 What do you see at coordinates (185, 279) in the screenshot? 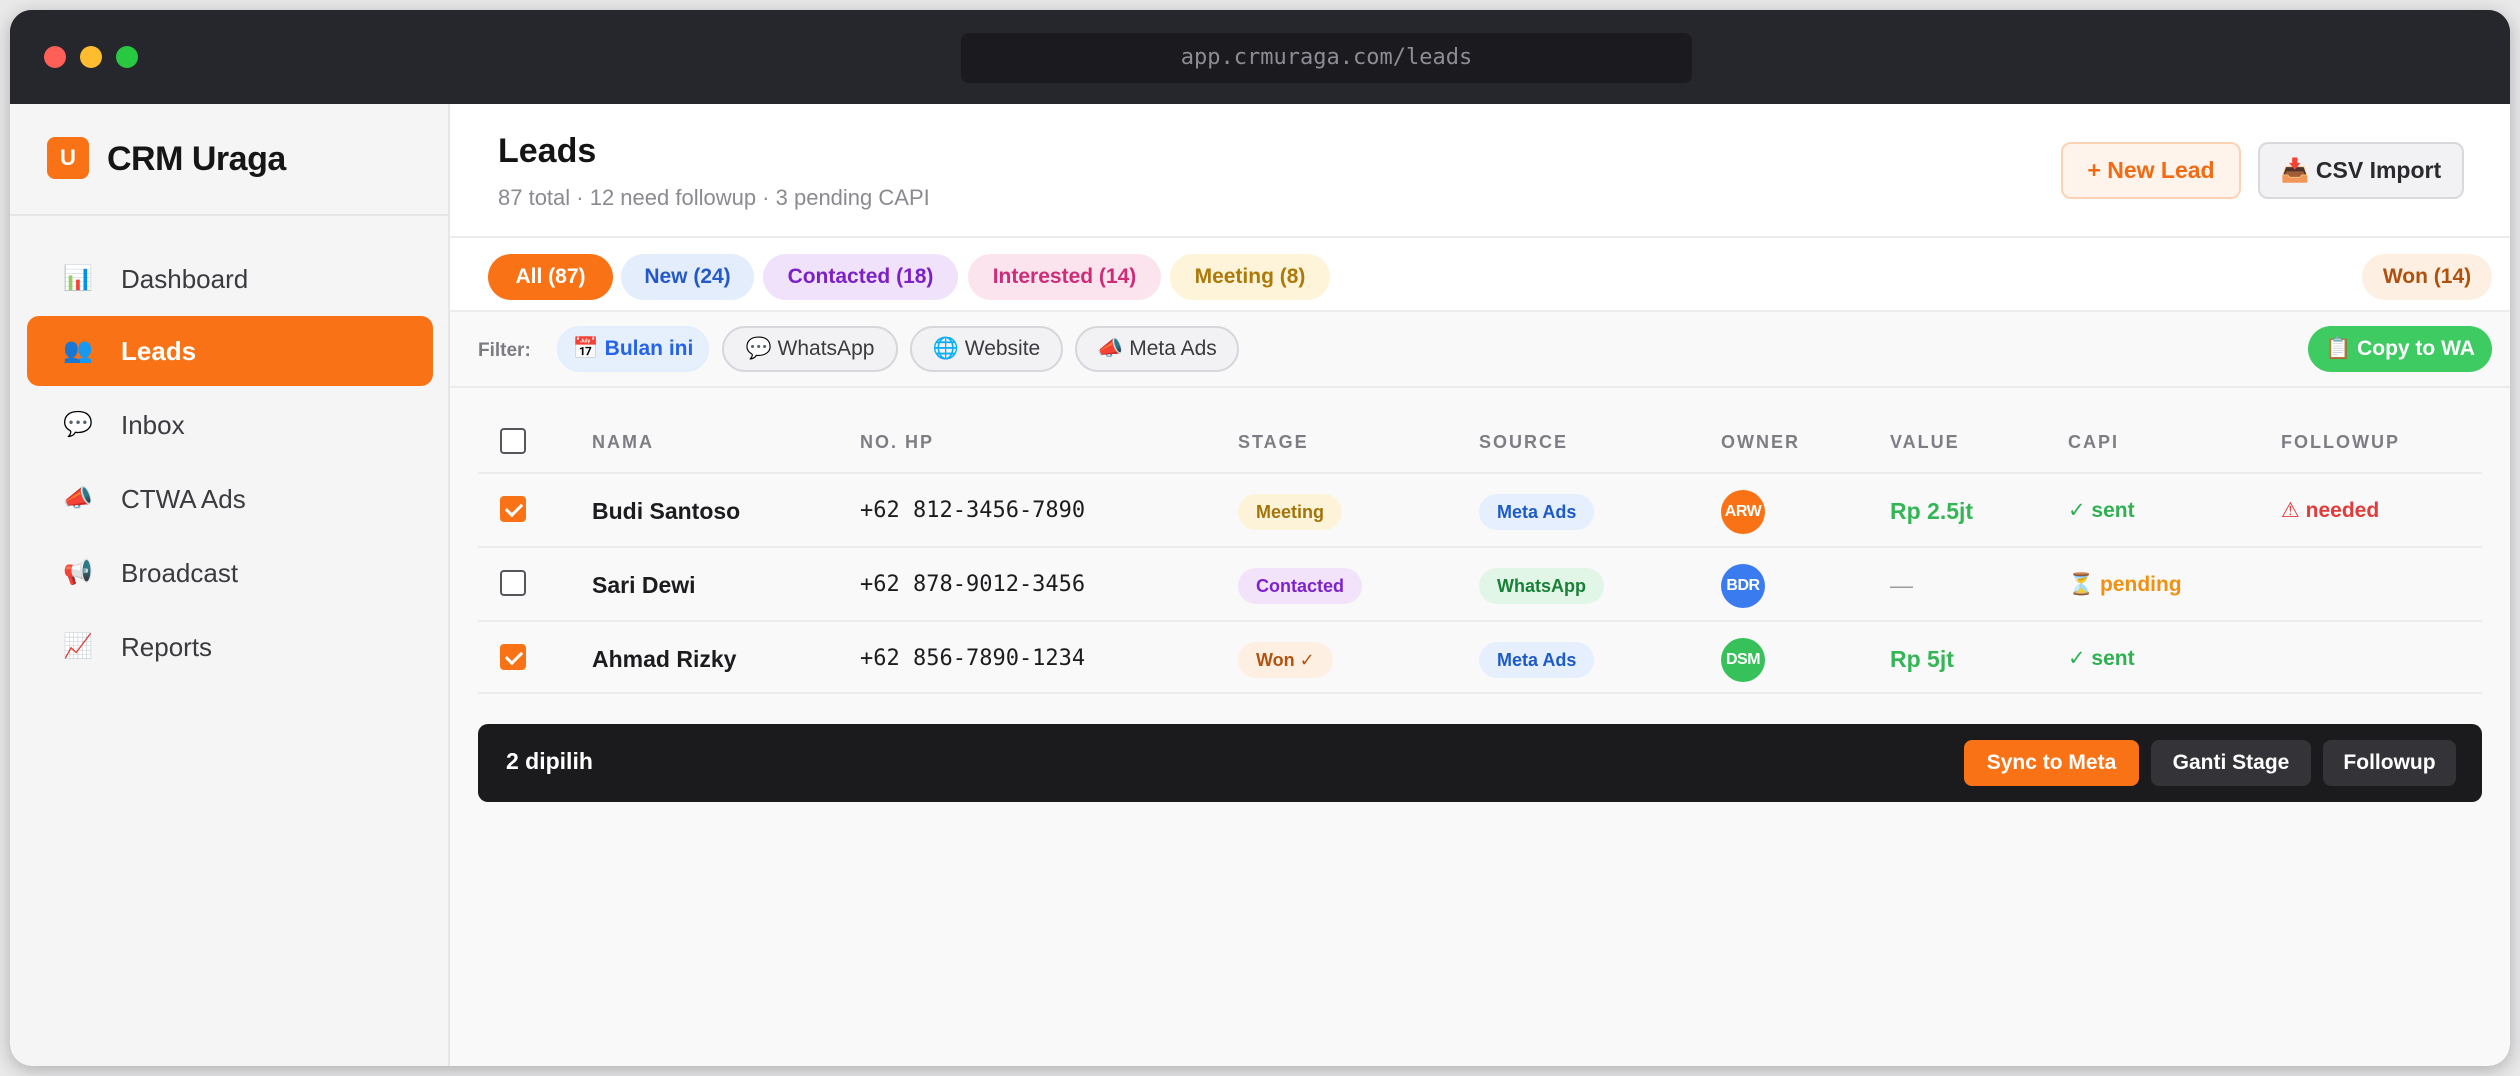
I see `sidebar-item-label: Dashboard` at bounding box center [185, 279].